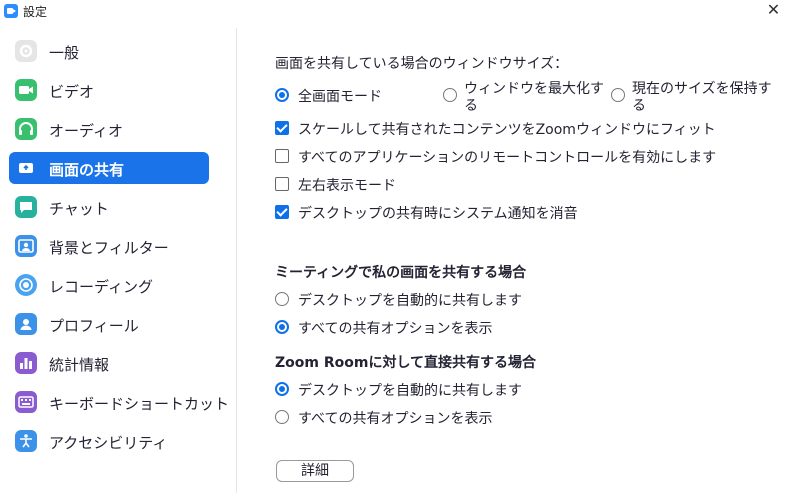 This screenshot has height=493, width=785. I want to click on sidebar-item-label: 背景とフィルター, so click(109, 248).